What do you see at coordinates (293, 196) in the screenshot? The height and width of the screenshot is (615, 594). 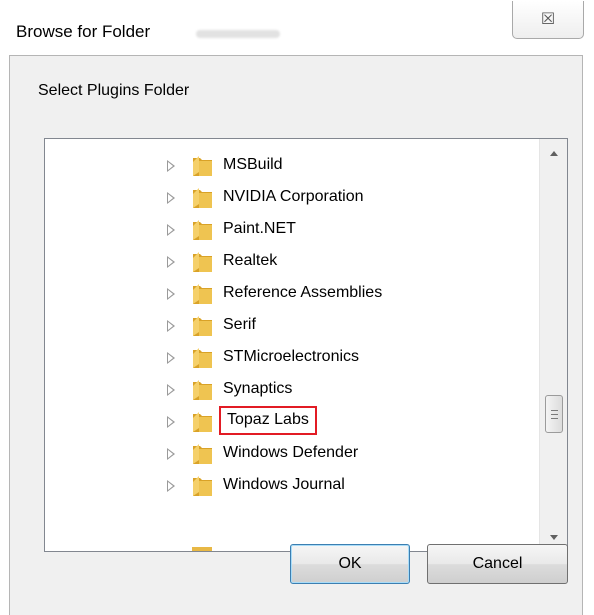 I see `tree-item-label: NVIDIA Corporation` at bounding box center [293, 196].